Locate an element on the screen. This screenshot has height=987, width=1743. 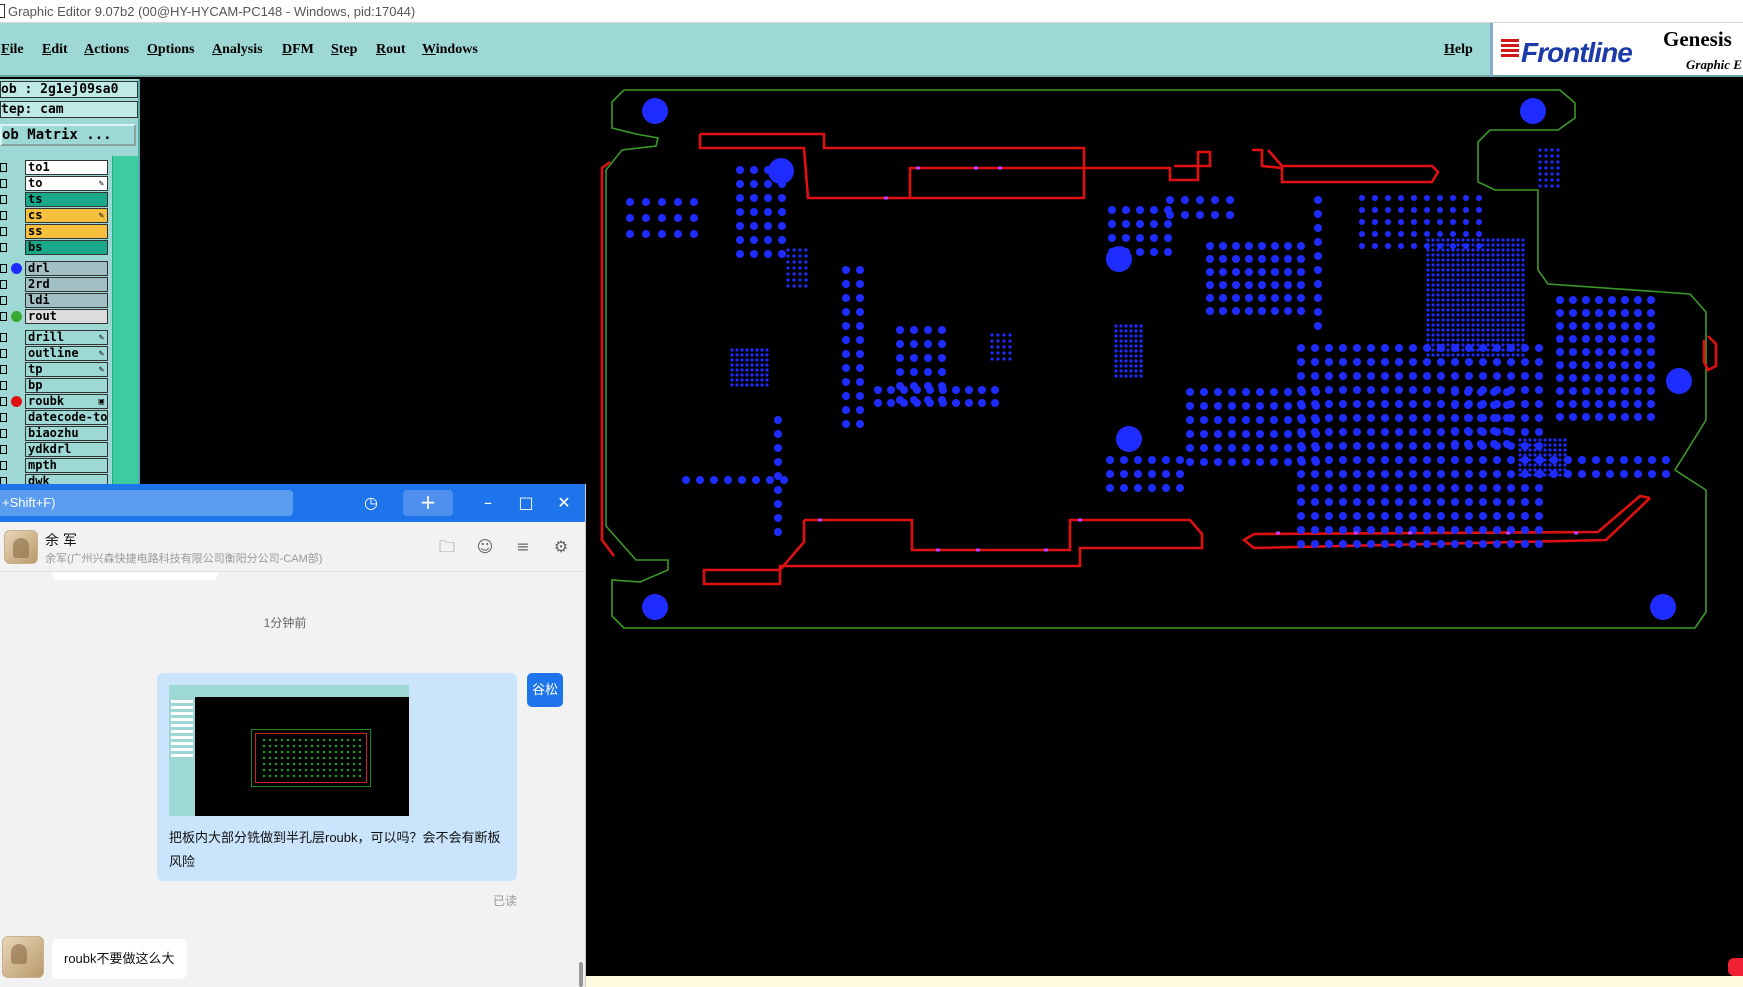
layer-row-to1: to1 is located at coordinates (55, 167).